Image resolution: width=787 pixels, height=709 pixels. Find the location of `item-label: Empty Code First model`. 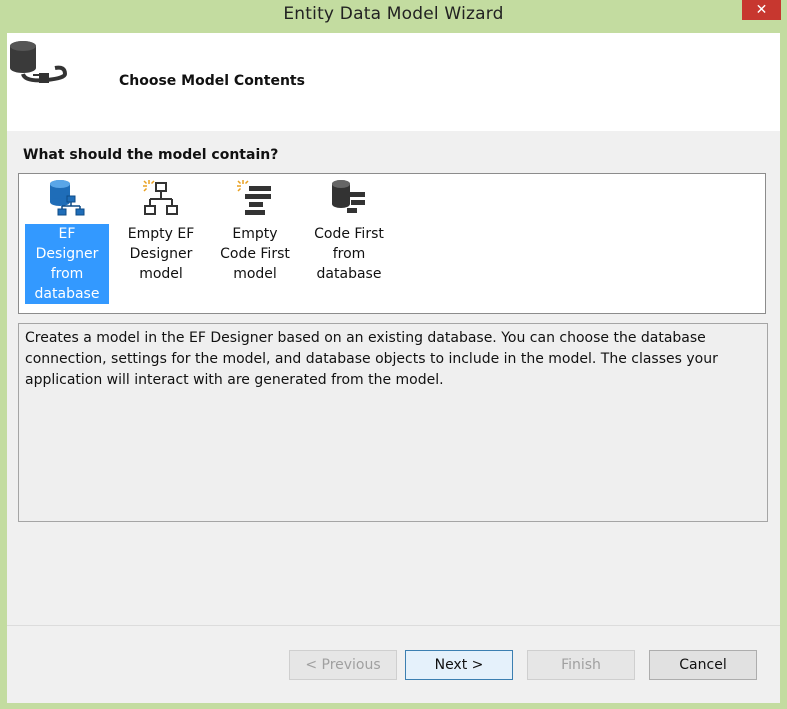

item-label: Empty Code First model is located at coordinates (255, 254).